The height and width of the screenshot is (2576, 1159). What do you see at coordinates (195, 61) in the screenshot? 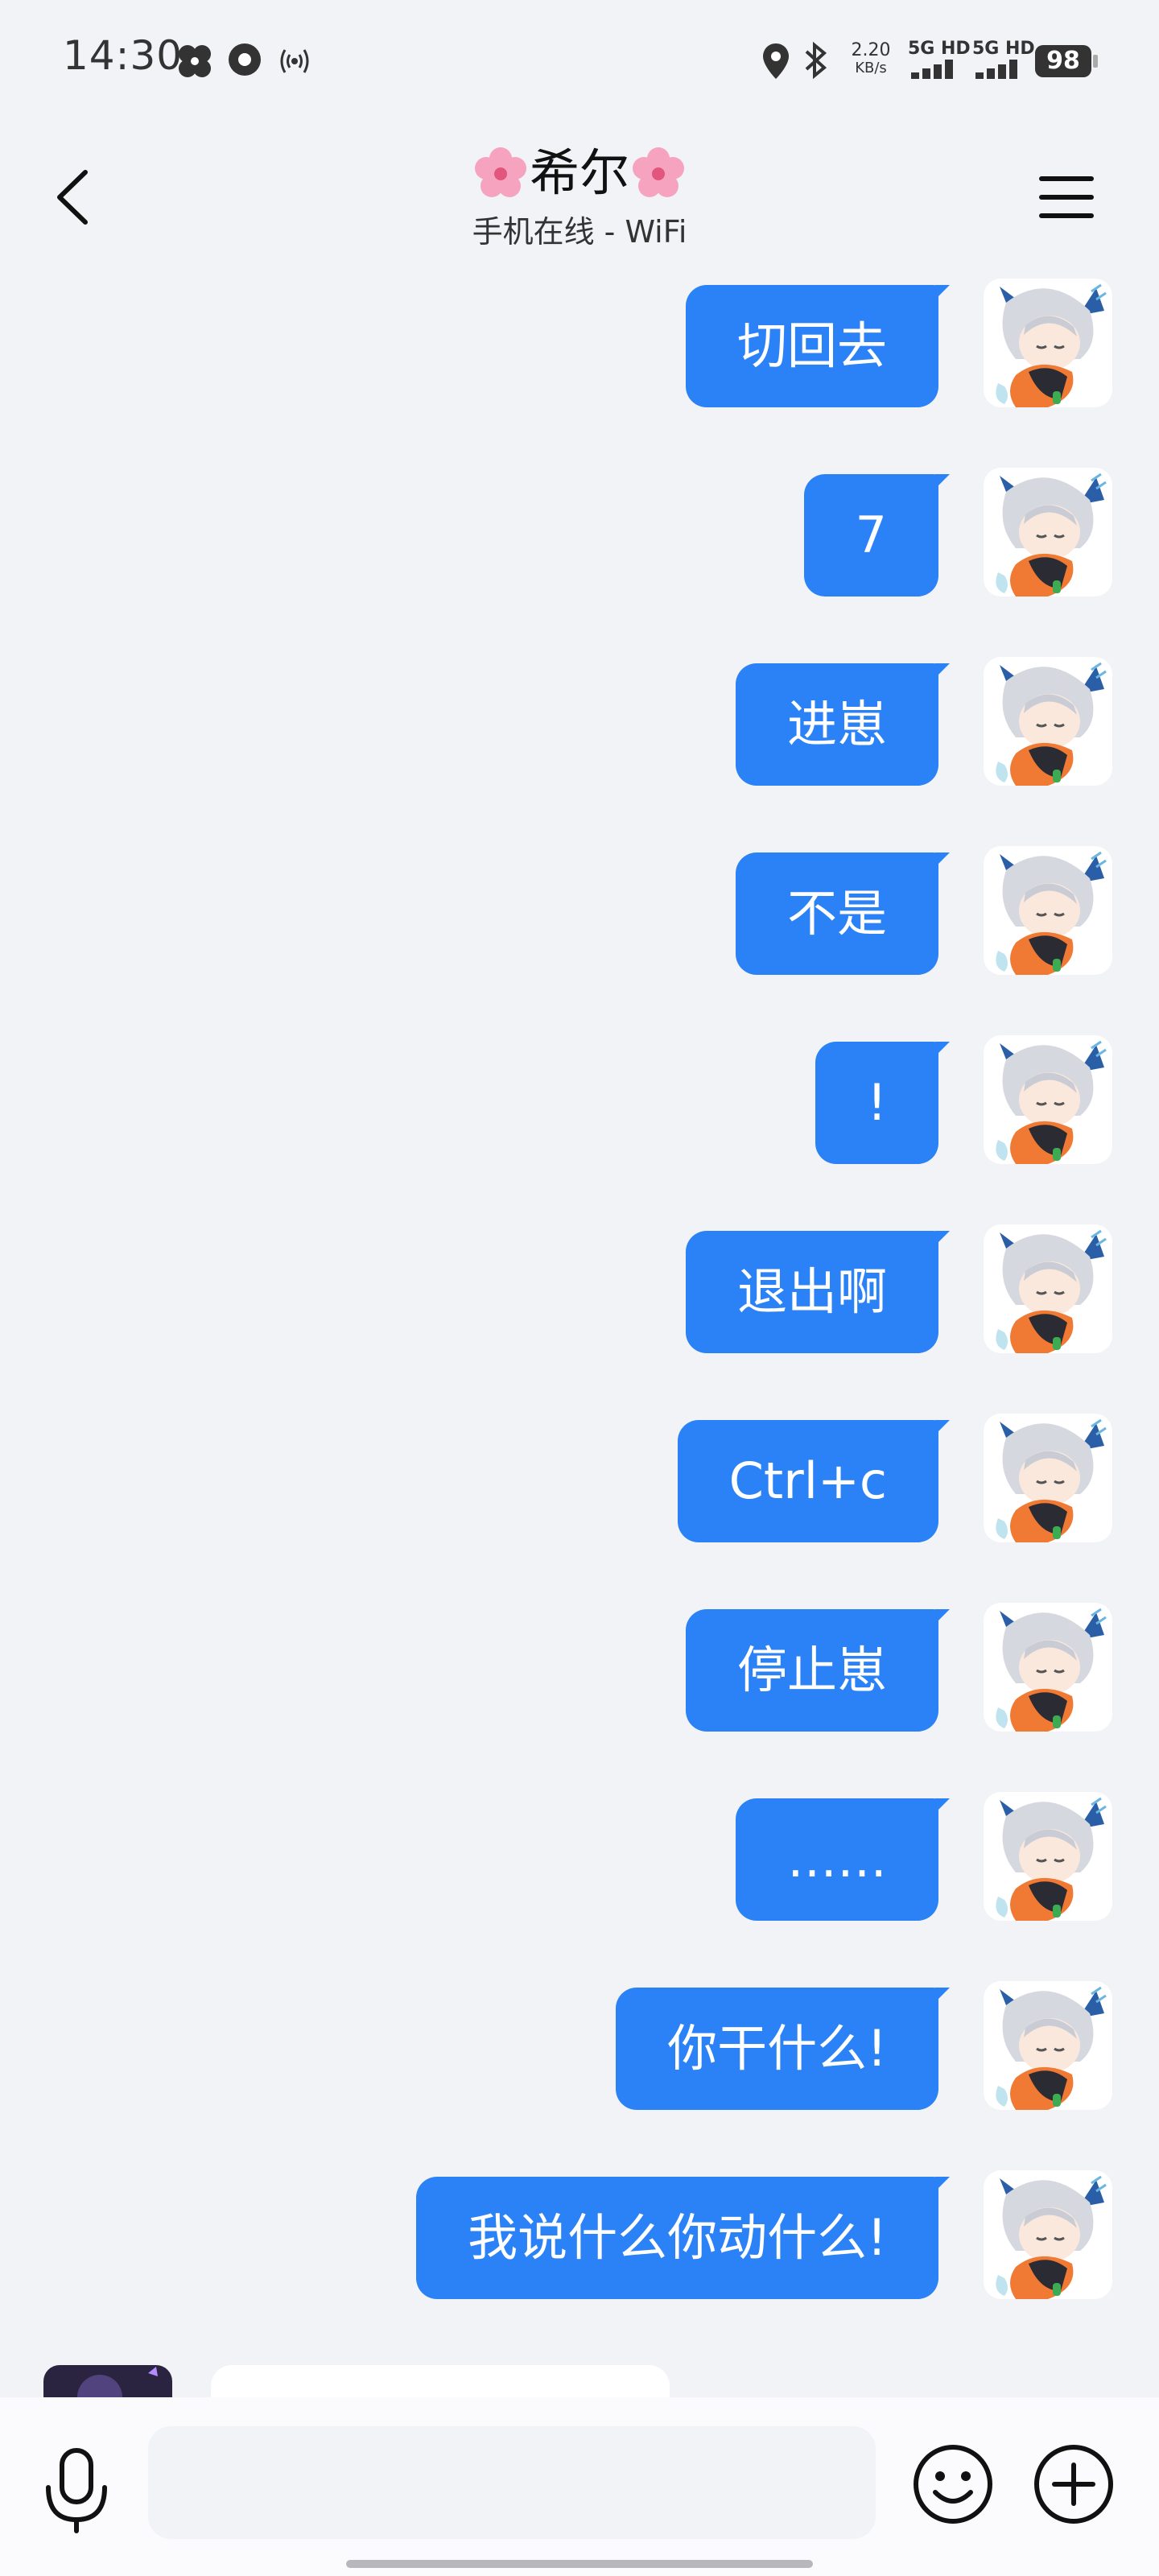
I see `fan-icon` at bounding box center [195, 61].